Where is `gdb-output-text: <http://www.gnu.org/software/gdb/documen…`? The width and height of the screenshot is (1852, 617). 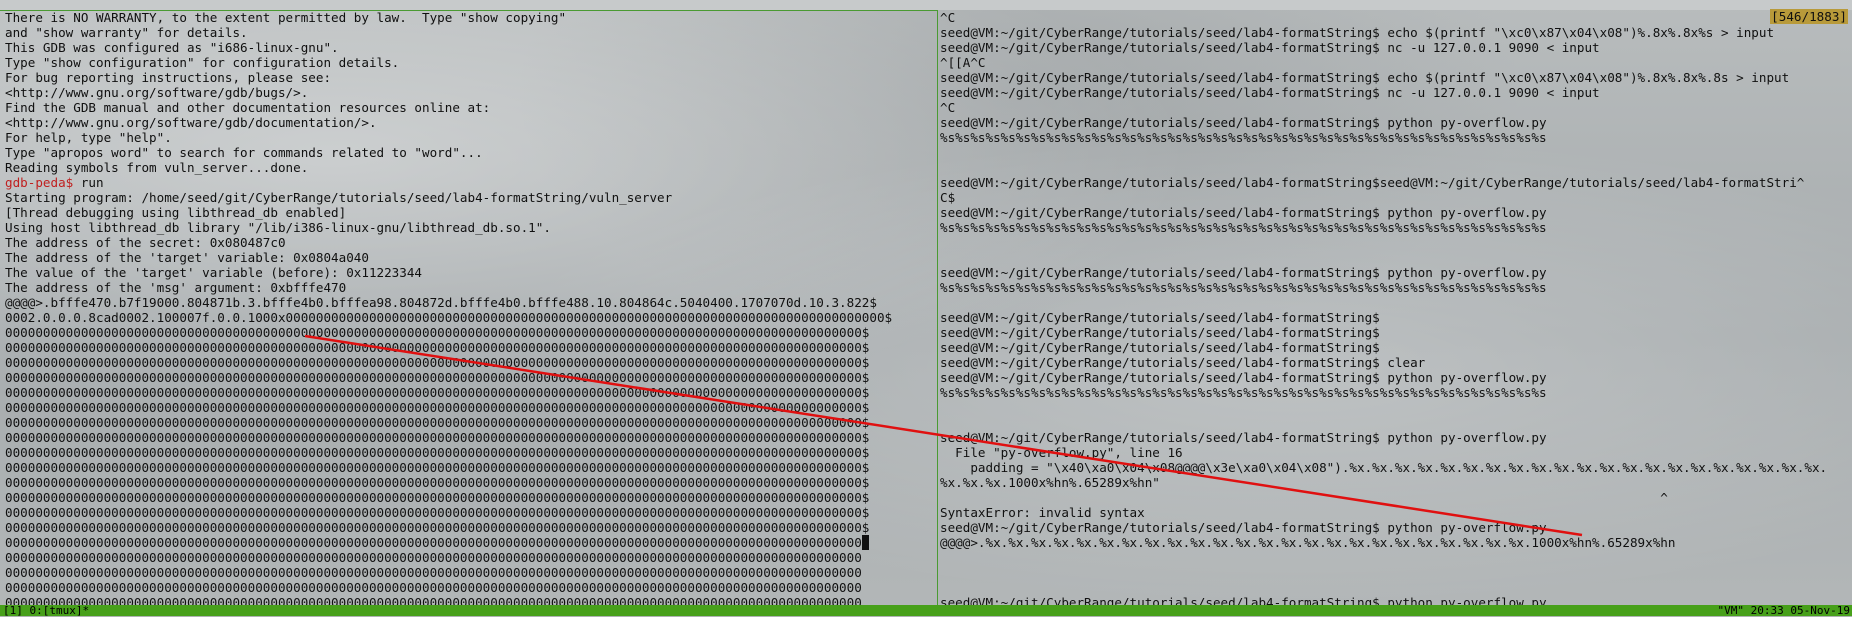
gdb-output-text: <http://www.gnu.org/software/gdb/documen… is located at coordinates (191, 122).